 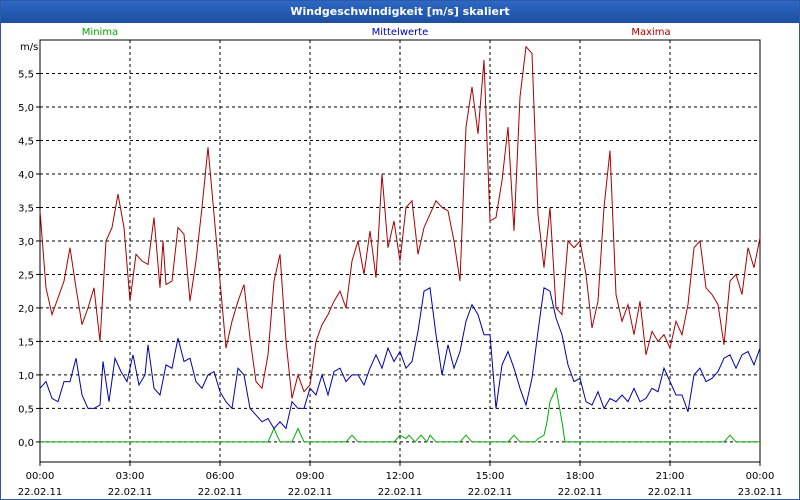 I want to click on y-tick-label: 5,5, so click(x=26, y=74).